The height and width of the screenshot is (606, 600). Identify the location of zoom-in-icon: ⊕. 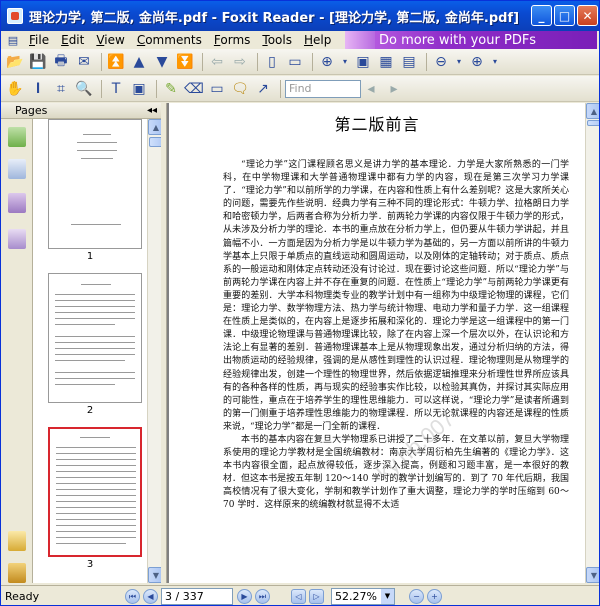
(327, 62).